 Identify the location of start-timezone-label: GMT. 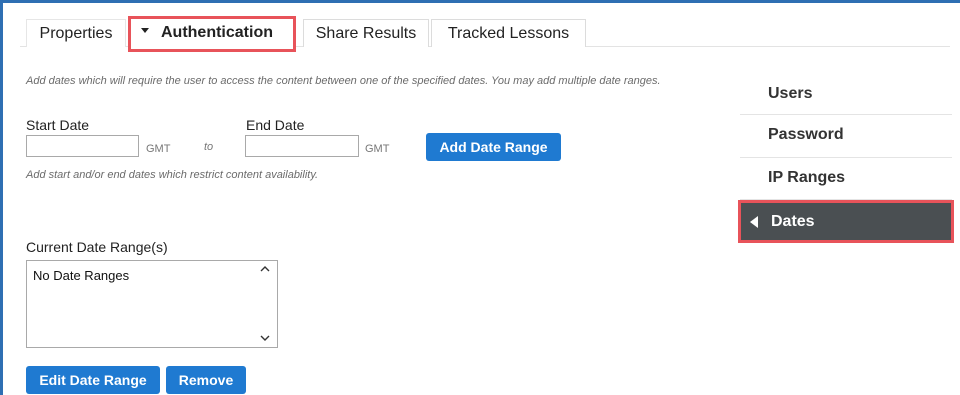
(158, 149).